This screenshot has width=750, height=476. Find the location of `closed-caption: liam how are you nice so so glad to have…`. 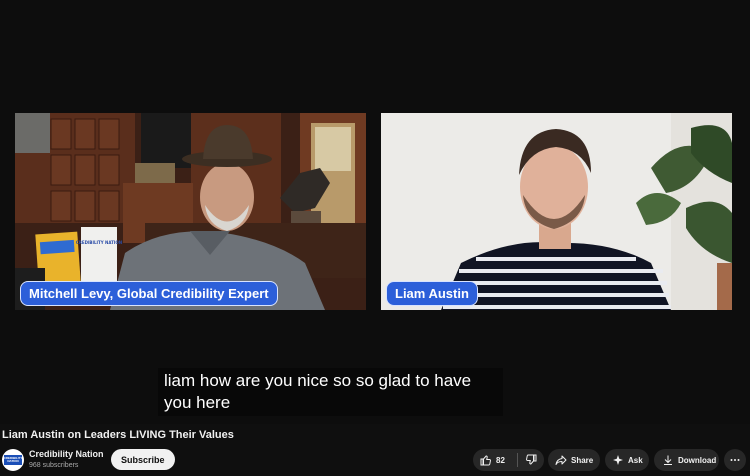

closed-caption: liam how are you nice so so glad to have… is located at coordinates (330, 392).